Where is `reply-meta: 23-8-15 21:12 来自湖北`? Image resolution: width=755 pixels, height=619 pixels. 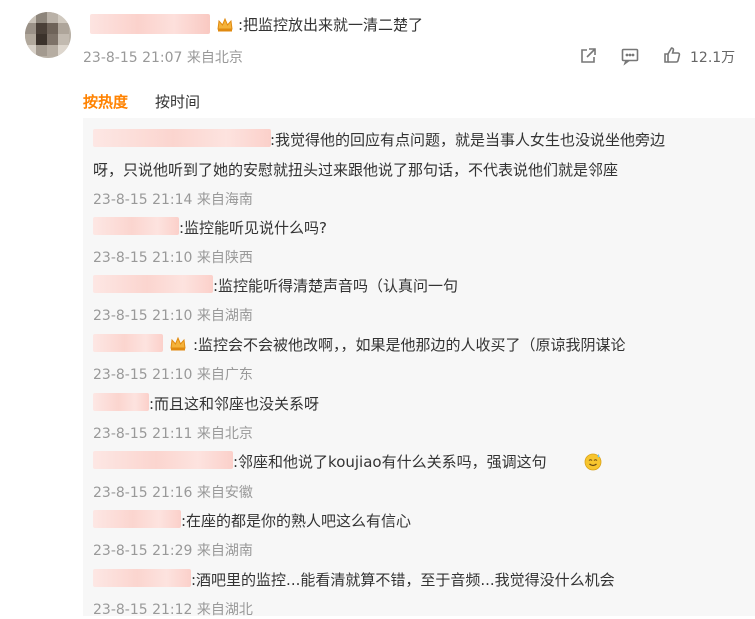 reply-meta: 23-8-15 21:12 来自湖北 is located at coordinates (173, 610).